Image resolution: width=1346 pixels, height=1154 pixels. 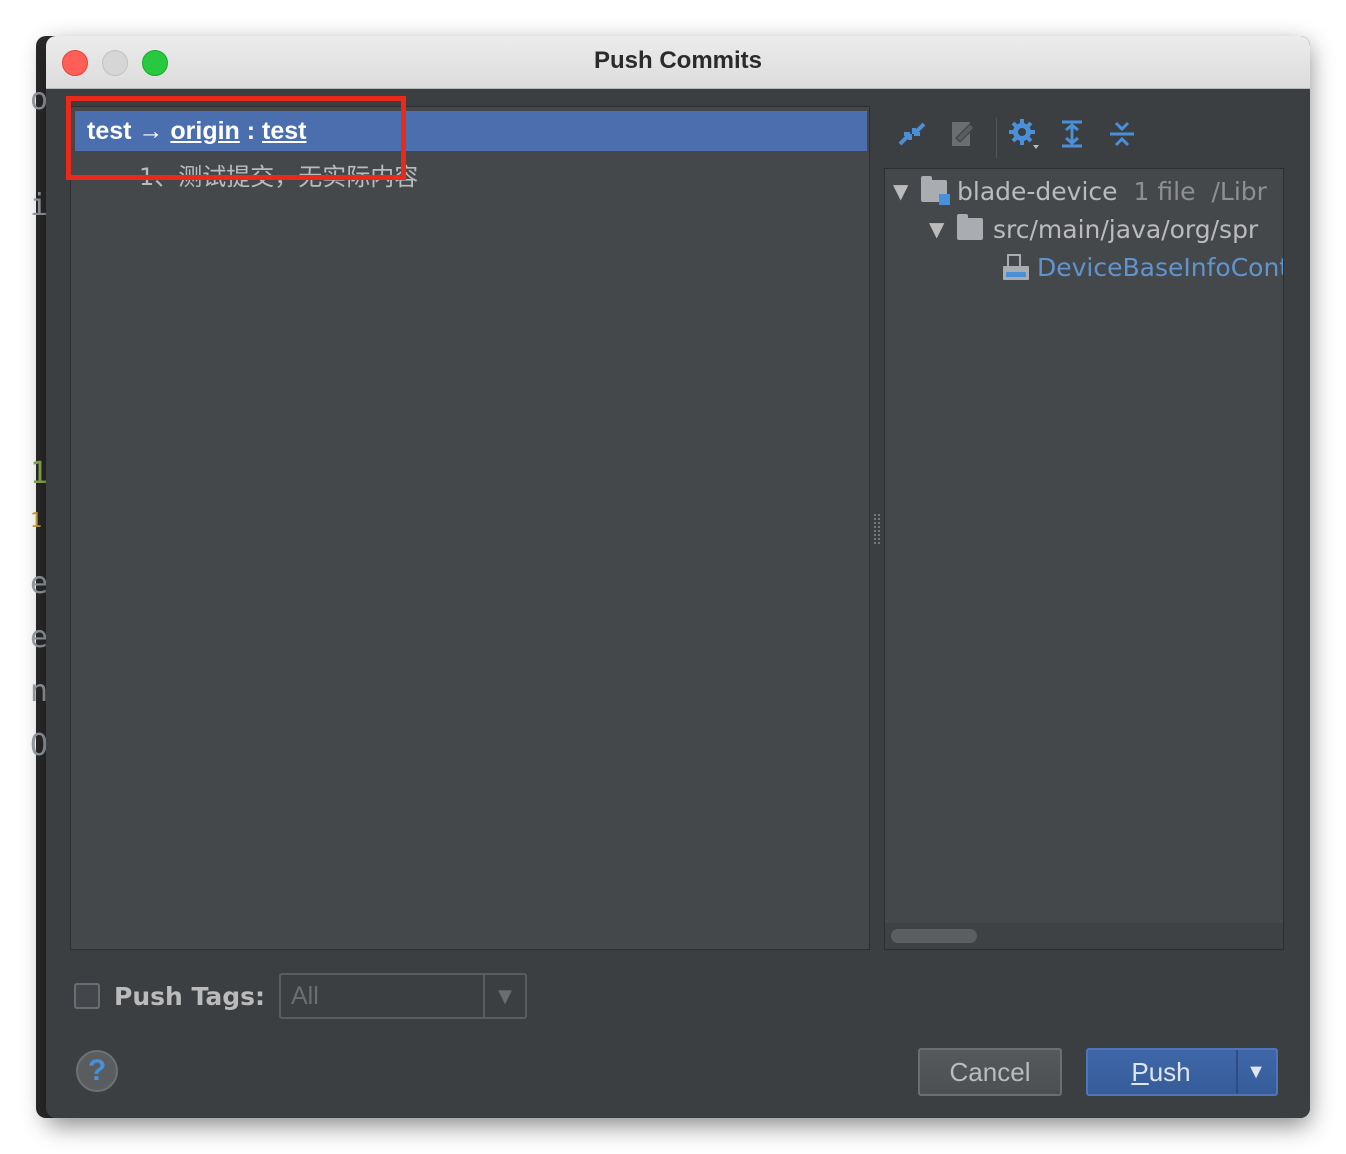 What do you see at coordinates (402, 996) in the screenshot?
I see `push-tags-select: All ▼` at bounding box center [402, 996].